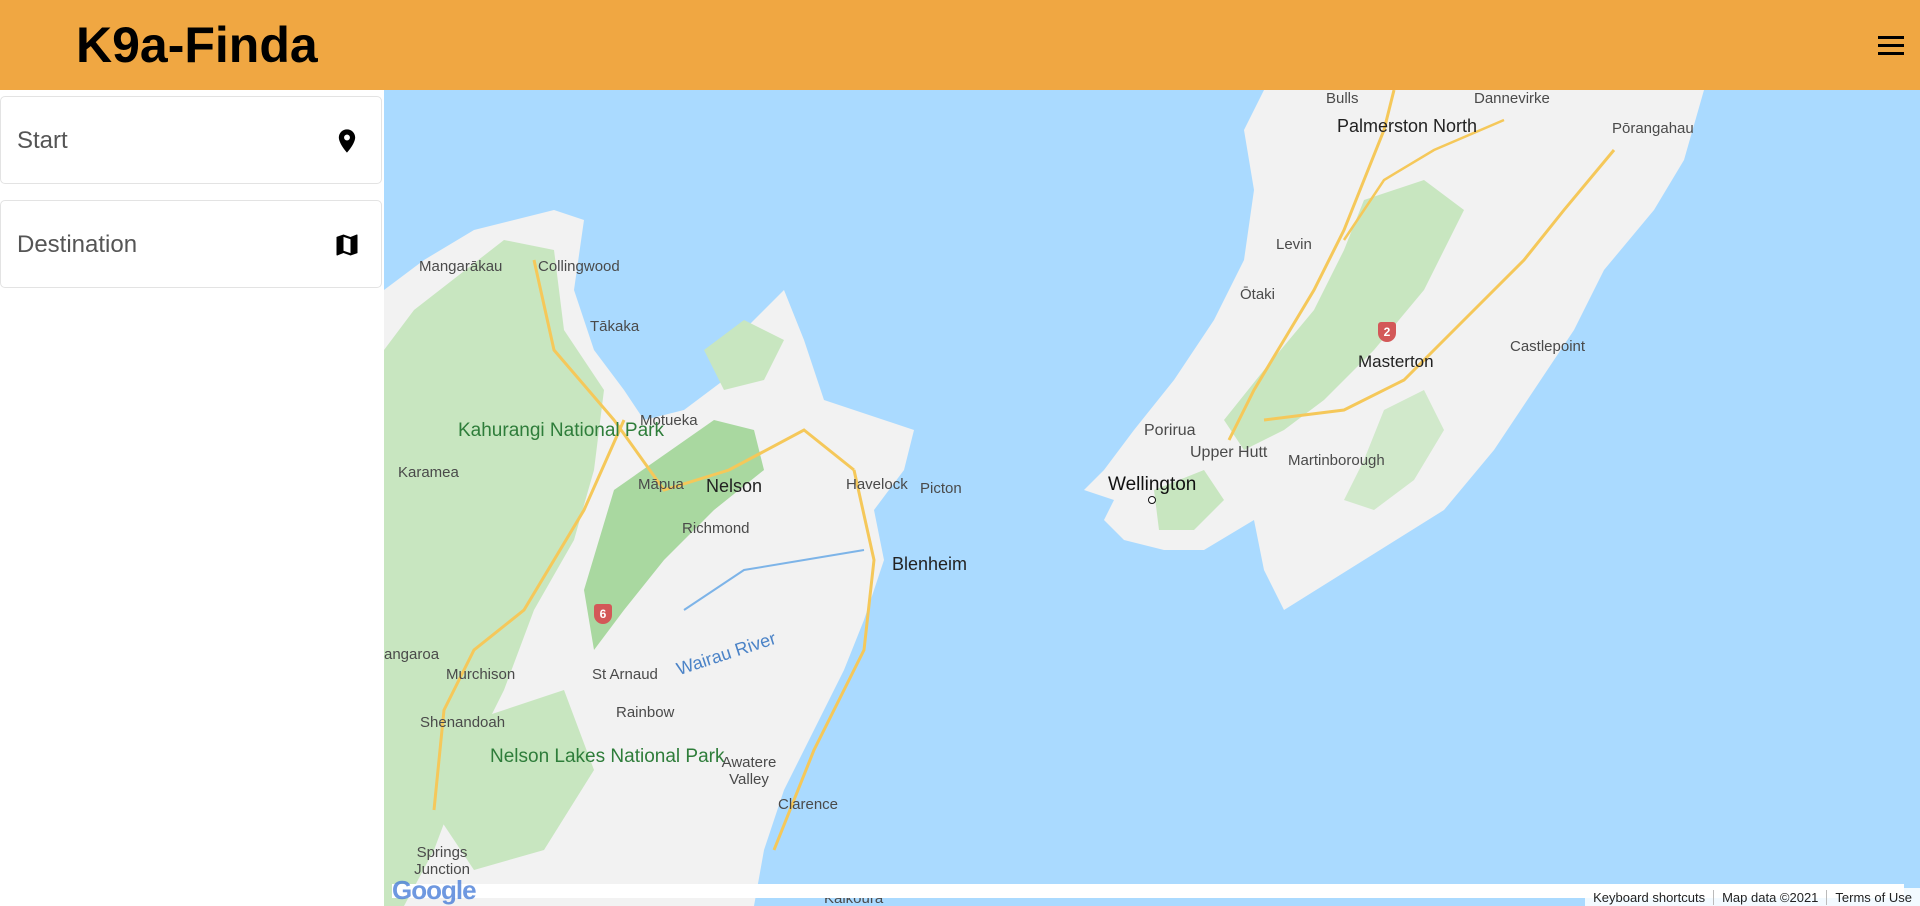 The image size is (1920, 906). I want to click on map-label-mangarakau: Mangarākau, so click(461, 266).